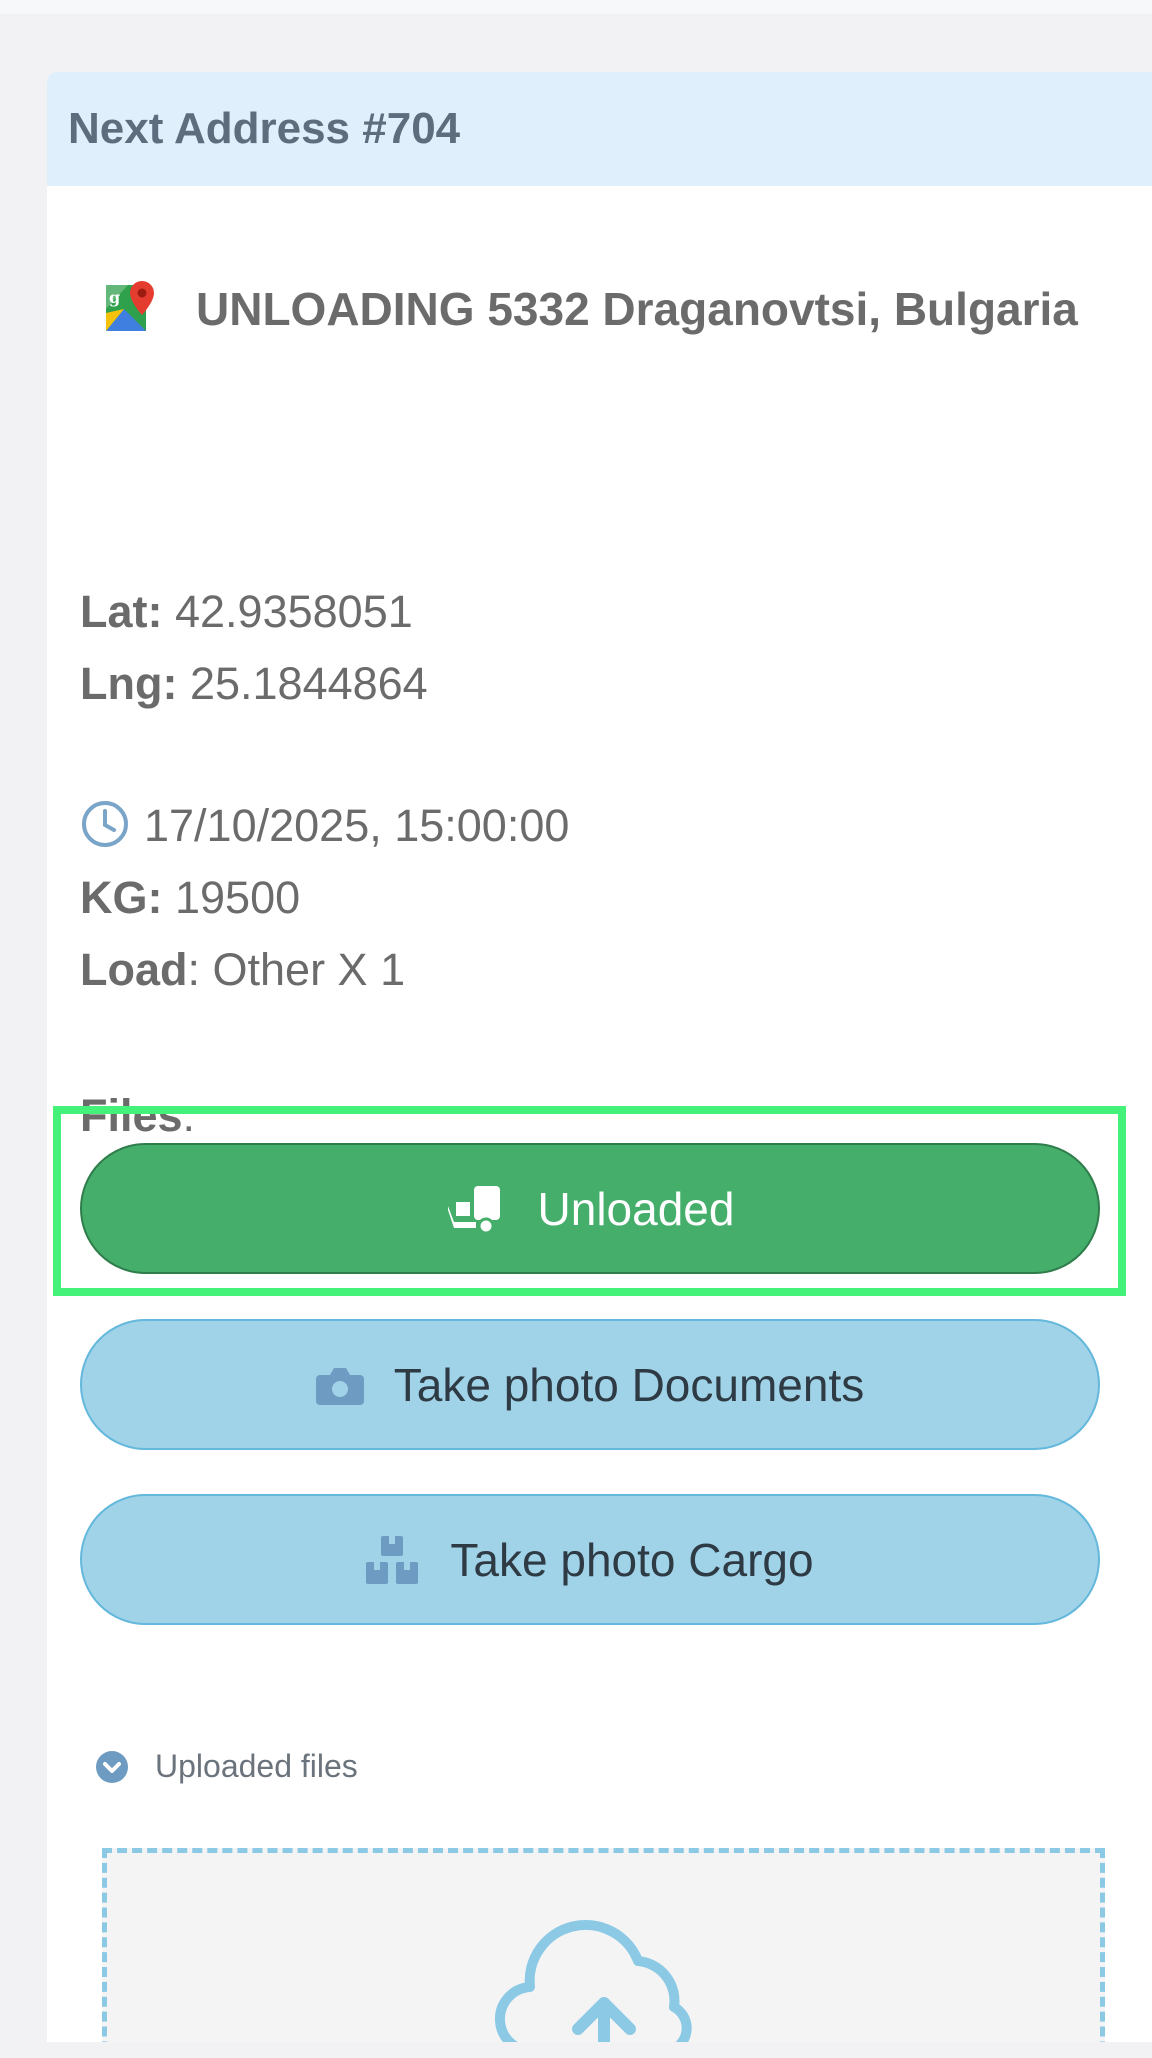  I want to click on lat-row: Lat: 42.9358051, so click(254, 612).